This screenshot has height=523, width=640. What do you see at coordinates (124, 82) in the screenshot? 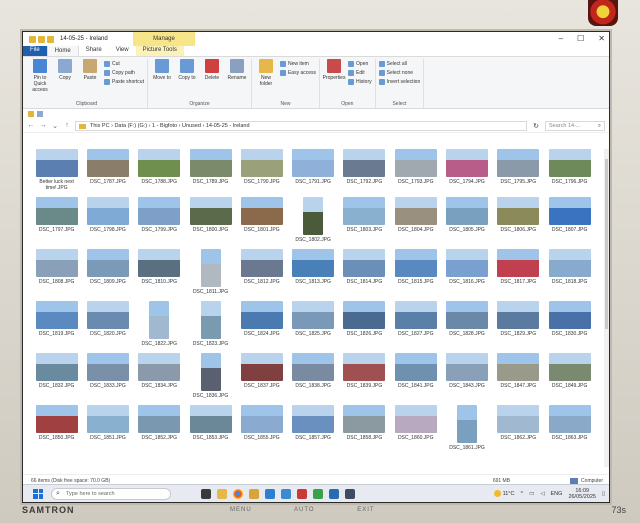
I see `paste-shortcut-button: Paste shortcut` at bounding box center [124, 82].